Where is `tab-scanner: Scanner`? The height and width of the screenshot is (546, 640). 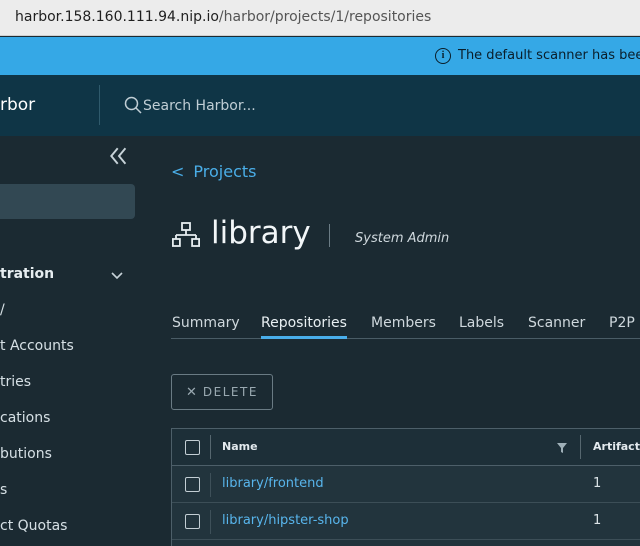
tab-scanner: Scanner is located at coordinates (556, 327).